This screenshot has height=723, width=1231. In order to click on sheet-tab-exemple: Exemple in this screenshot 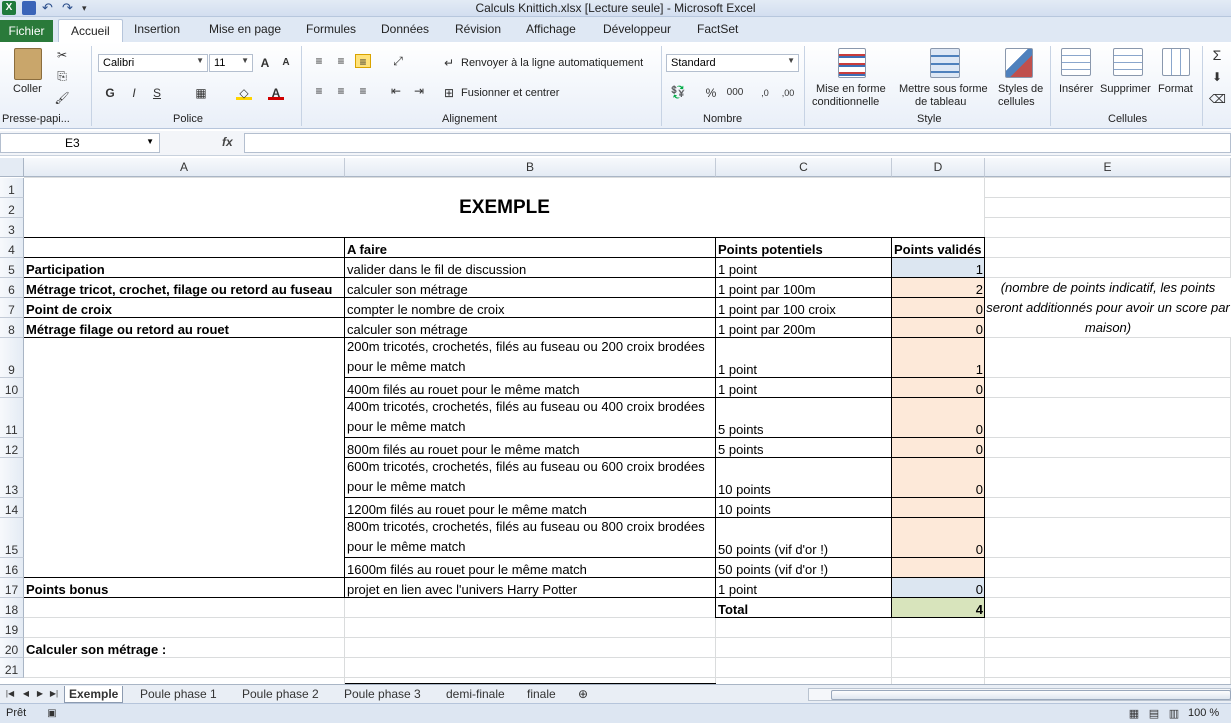, I will do `click(94, 694)`.